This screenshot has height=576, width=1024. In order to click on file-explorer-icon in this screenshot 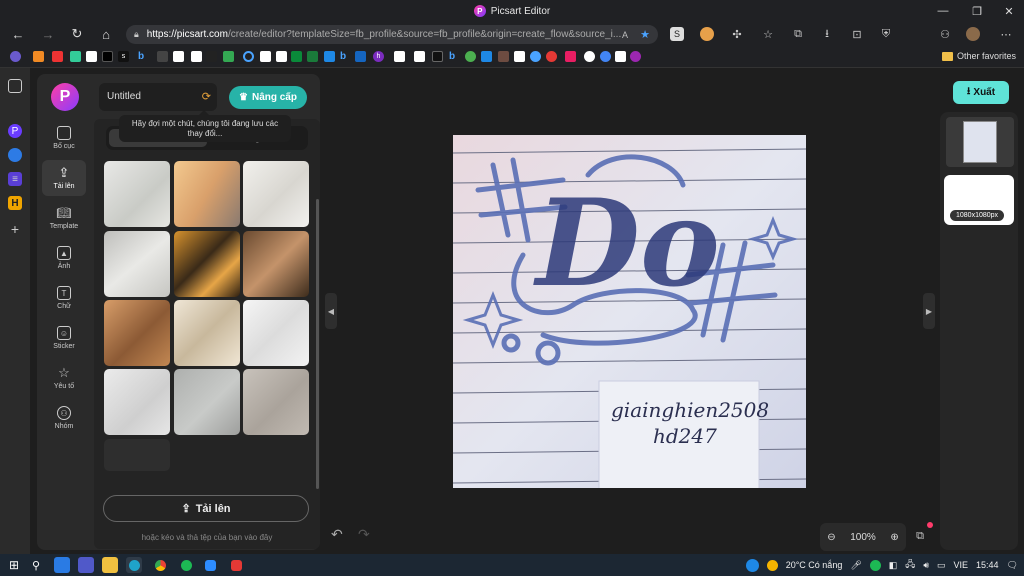, I will do `click(110, 565)`.